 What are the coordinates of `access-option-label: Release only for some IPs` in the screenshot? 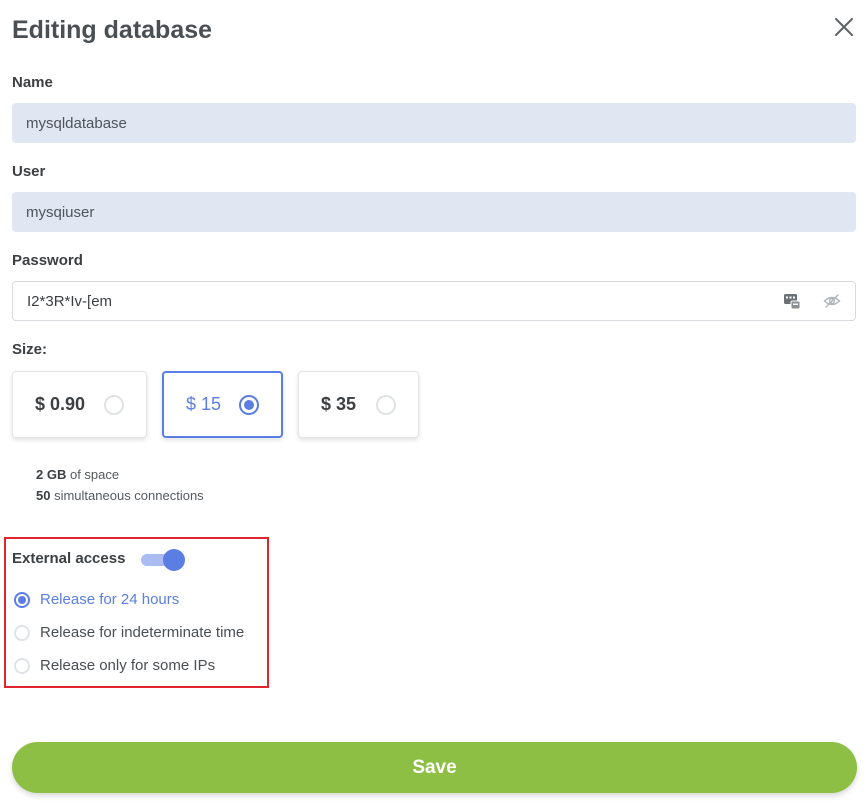 It's located at (128, 665).